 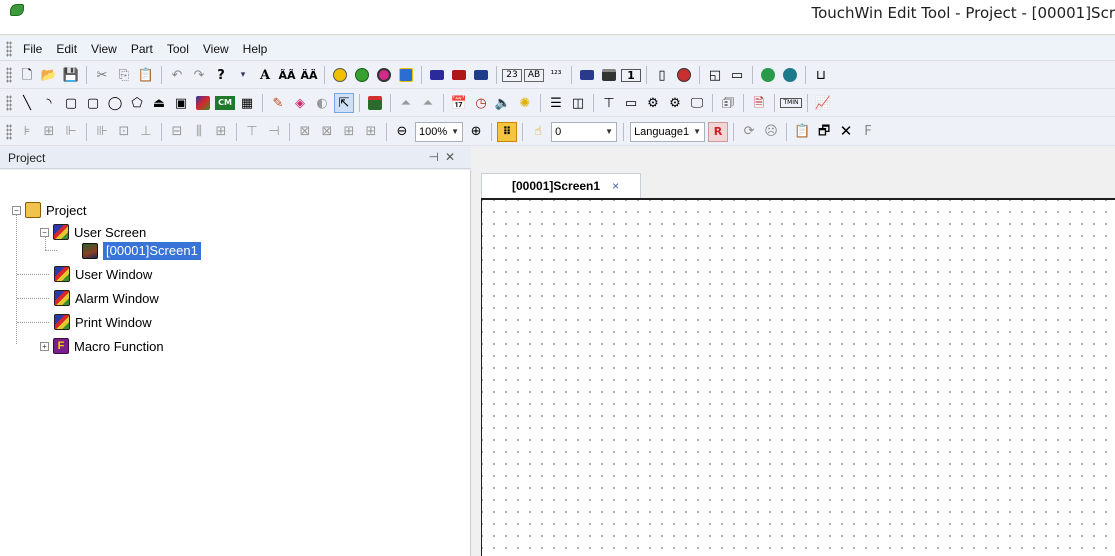 I want to click on switch-icon, so click(x=406, y=75).